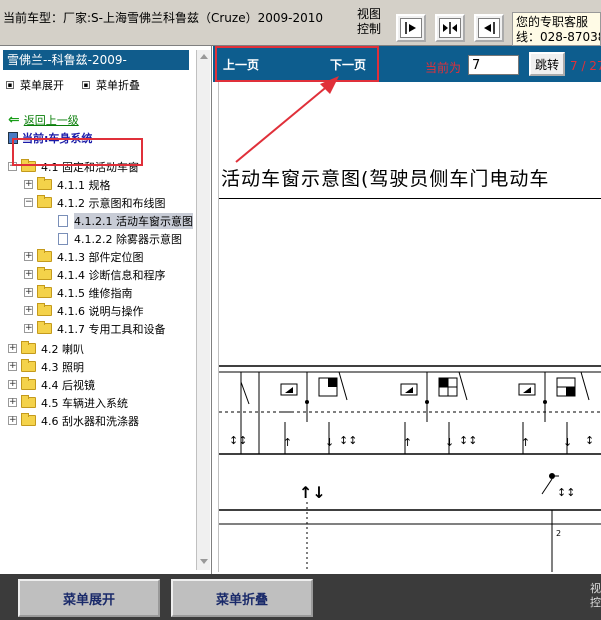  I want to click on tree-item-label: 4.2 喇叭, so click(62, 349).